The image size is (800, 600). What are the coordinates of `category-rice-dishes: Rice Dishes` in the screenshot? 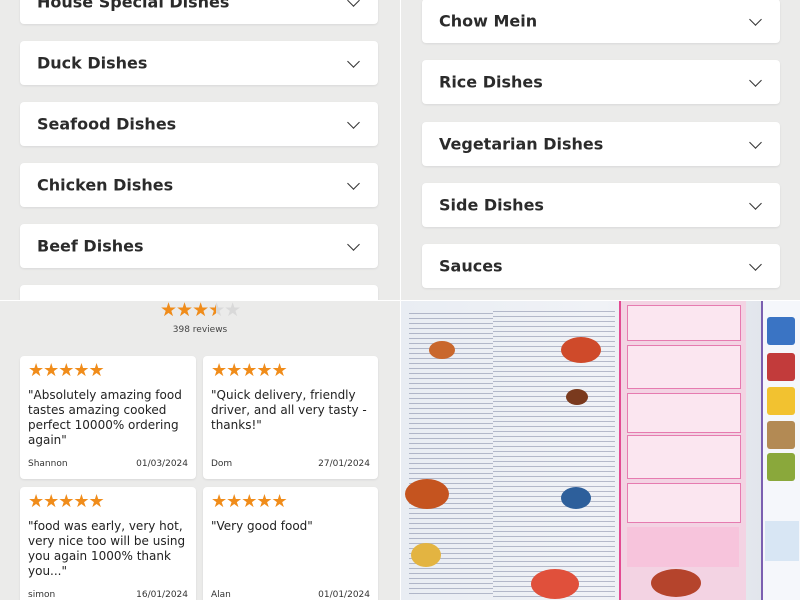 It's located at (601, 82).